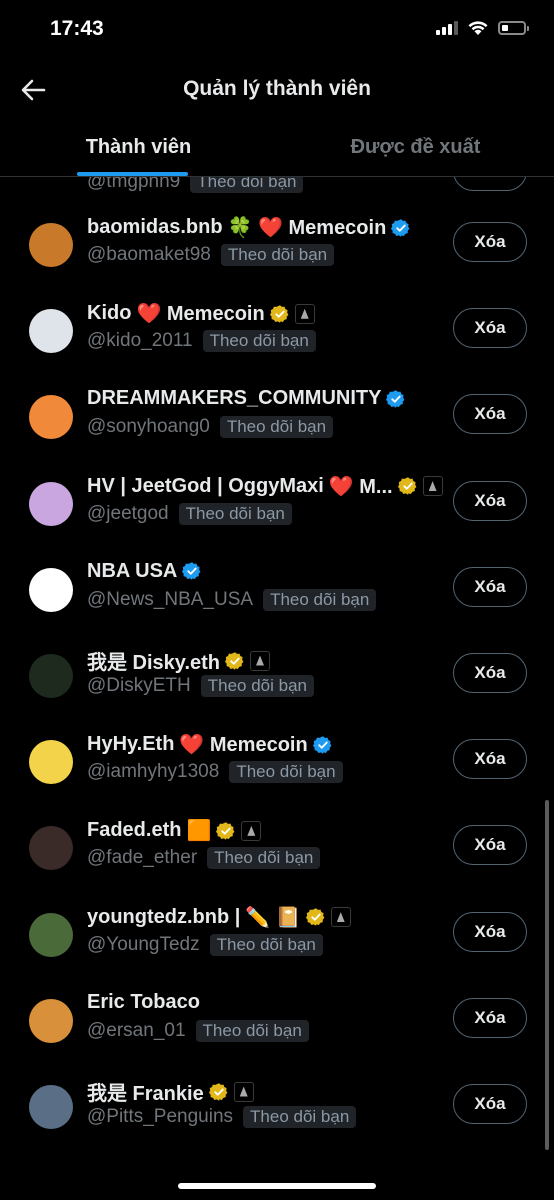  What do you see at coordinates (143, 945) in the screenshot?
I see `user-handle: @YoungTedz` at bounding box center [143, 945].